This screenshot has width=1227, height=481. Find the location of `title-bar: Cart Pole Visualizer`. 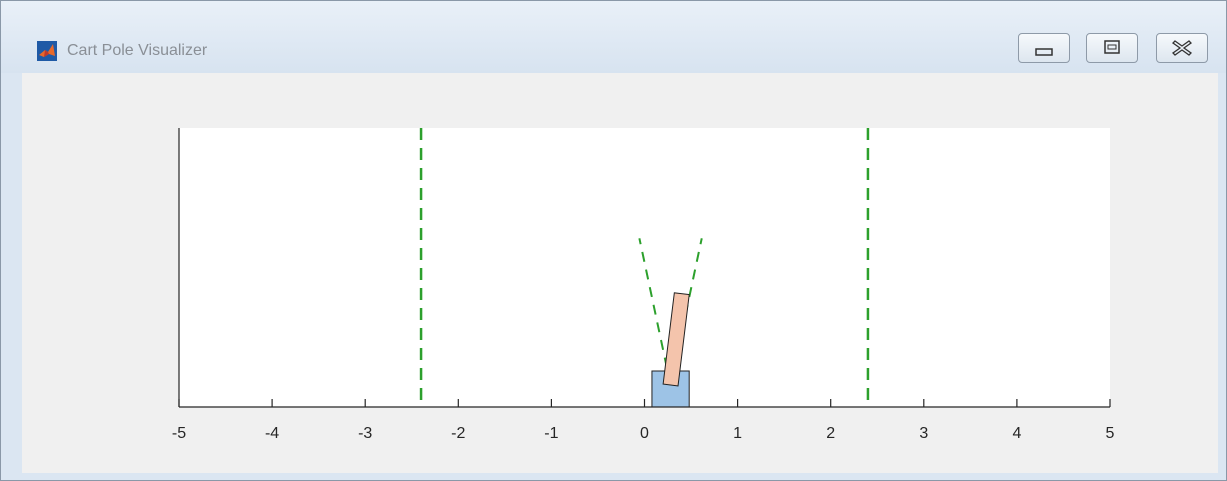

title-bar: Cart Pole Visualizer is located at coordinates (613, 37).